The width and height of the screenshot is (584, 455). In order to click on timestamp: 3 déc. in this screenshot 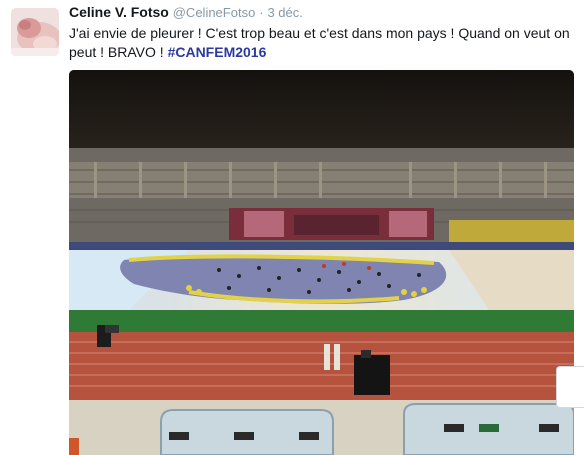, I will do `click(284, 12)`.